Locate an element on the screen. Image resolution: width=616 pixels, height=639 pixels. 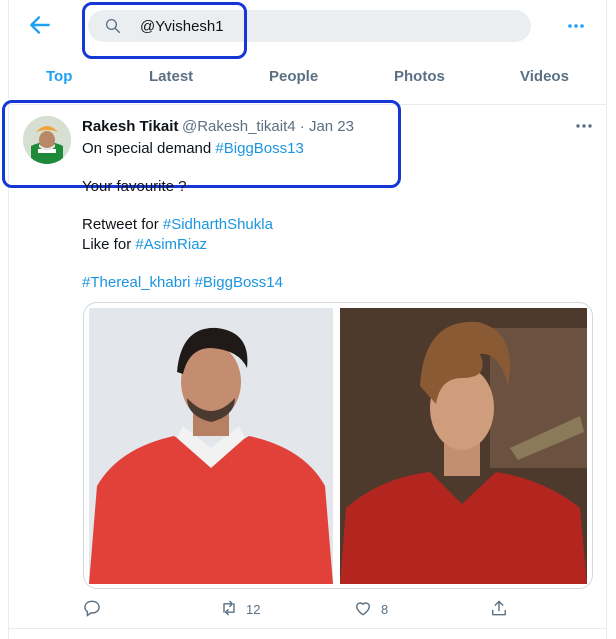
tweet-text: On special demand is located at coordinates (149, 148).